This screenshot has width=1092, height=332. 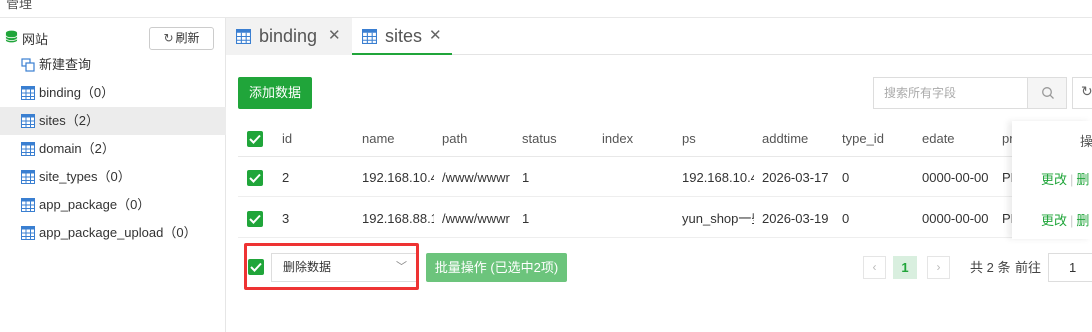 What do you see at coordinates (689, 138) in the screenshot?
I see `column-header: ps` at bounding box center [689, 138].